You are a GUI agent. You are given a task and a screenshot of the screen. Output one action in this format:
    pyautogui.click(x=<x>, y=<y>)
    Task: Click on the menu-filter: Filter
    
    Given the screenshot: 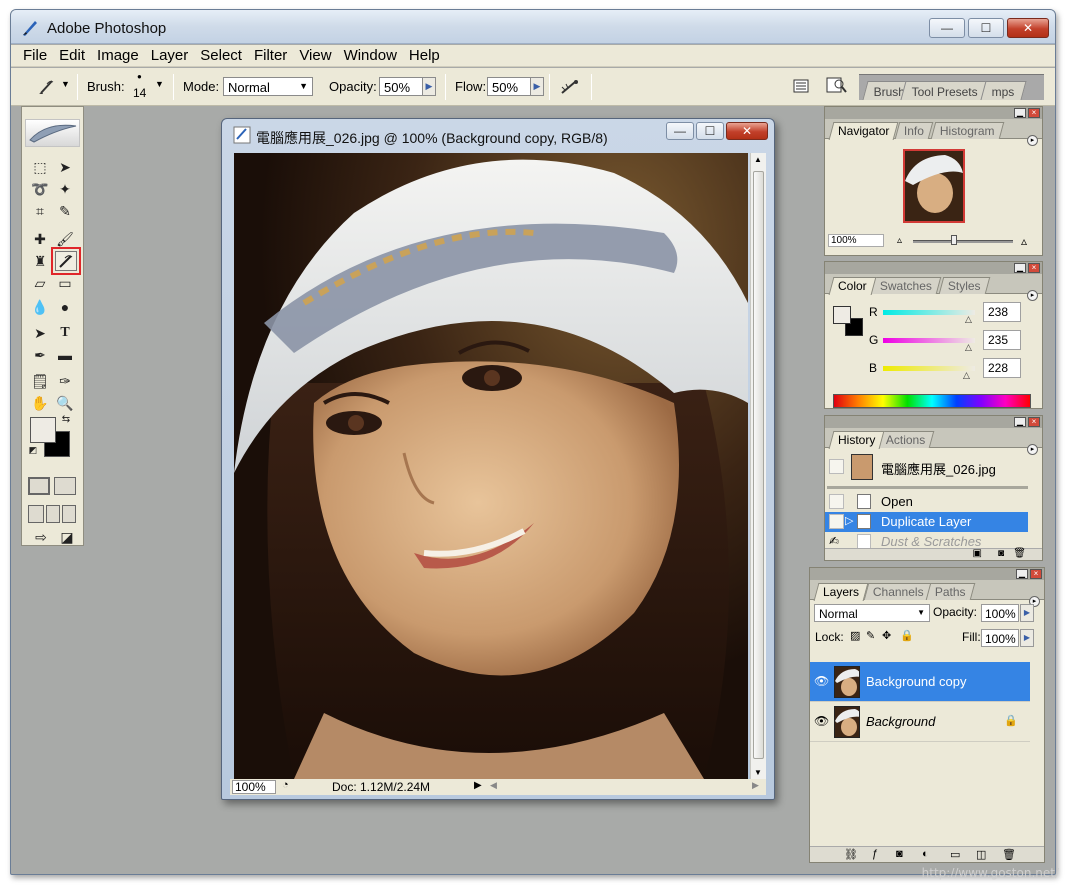 What is the action you would take?
    pyautogui.click(x=270, y=54)
    